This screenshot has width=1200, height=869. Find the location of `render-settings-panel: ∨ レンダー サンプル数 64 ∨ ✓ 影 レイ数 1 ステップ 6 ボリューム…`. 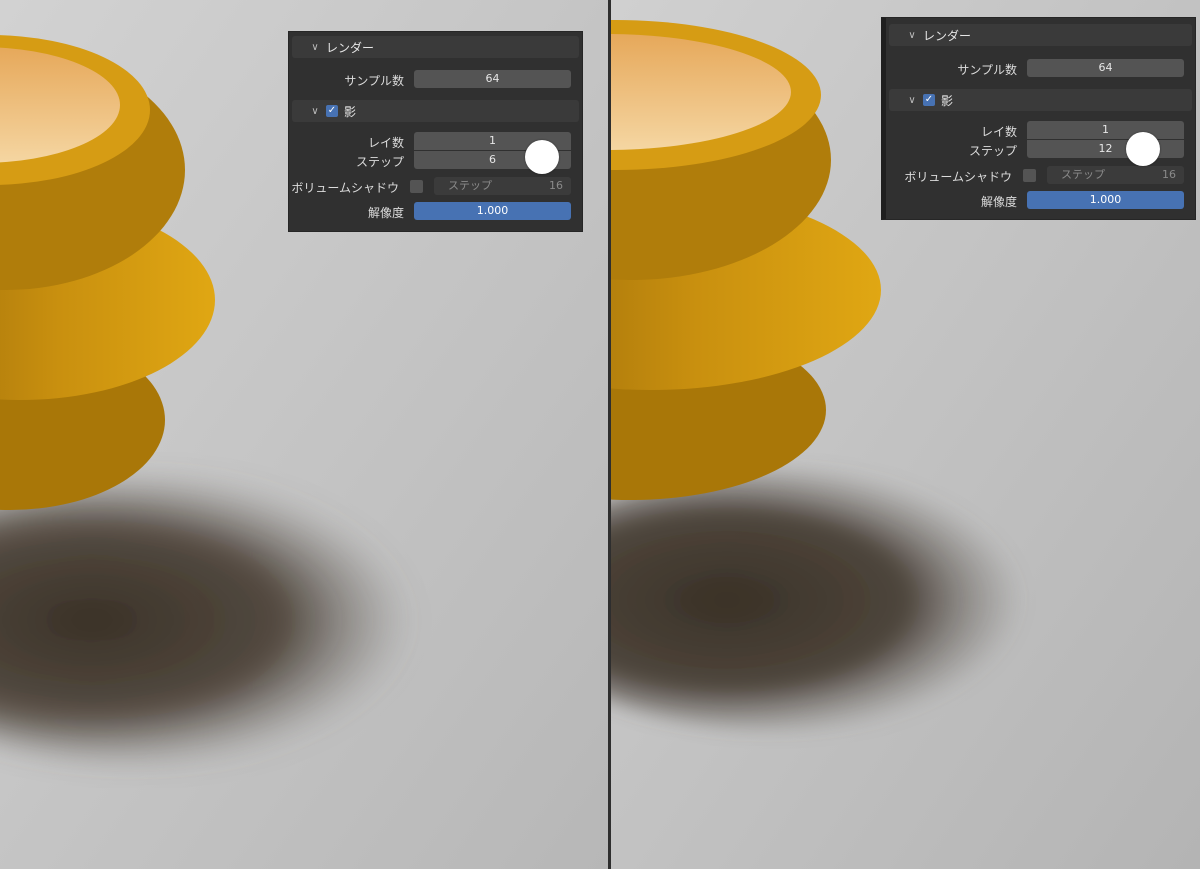

render-settings-panel: ∨ レンダー サンプル数 64 ∨ ✓ 影 レイ数 1 ステップ 6 ボリューム… is located at coordinates (435, 131).